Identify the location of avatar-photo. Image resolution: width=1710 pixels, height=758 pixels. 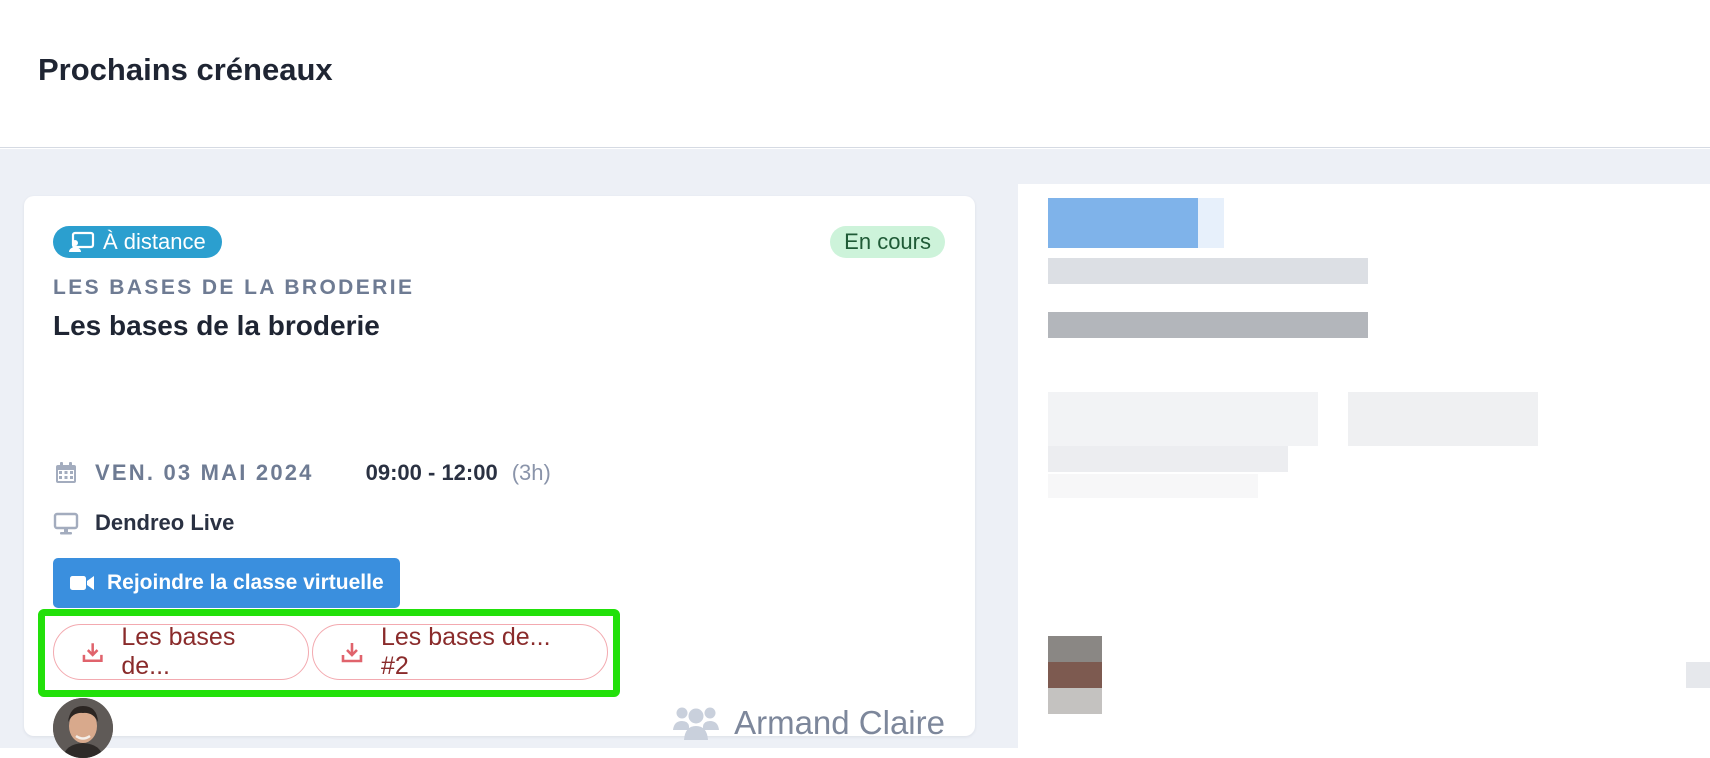
(83, 728).